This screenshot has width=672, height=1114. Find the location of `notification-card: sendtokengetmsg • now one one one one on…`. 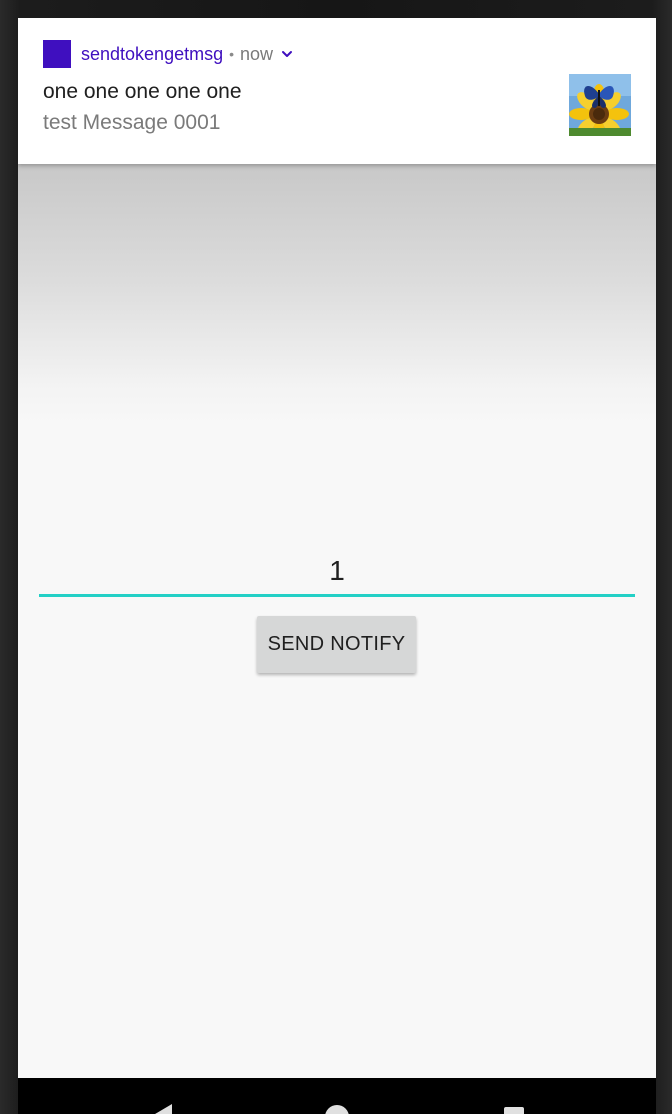

notification-card: sendtokengetmsg • now one one one one on… is located at coordinates (337, 91).